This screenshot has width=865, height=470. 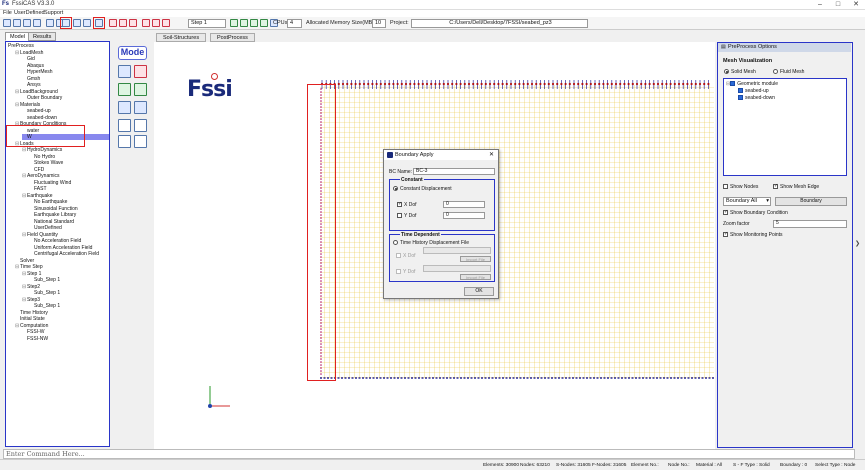 What do you see at coordinates (124, 141) in the screenshot?
I see `wn-icon` at bounding box center [124, 141].